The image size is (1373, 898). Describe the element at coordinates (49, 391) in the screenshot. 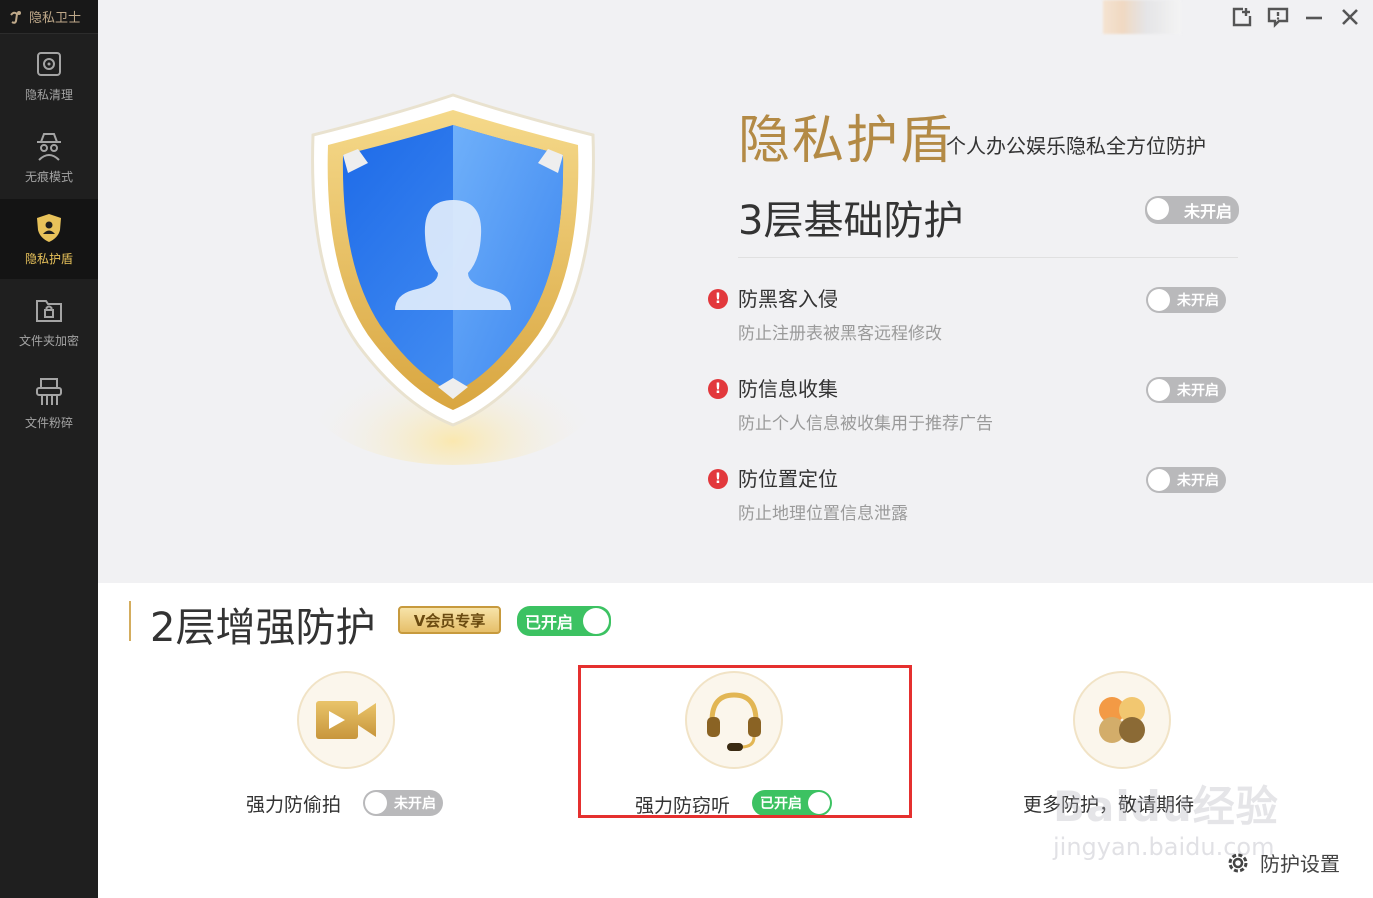

I see `shredder-icon` at that location.